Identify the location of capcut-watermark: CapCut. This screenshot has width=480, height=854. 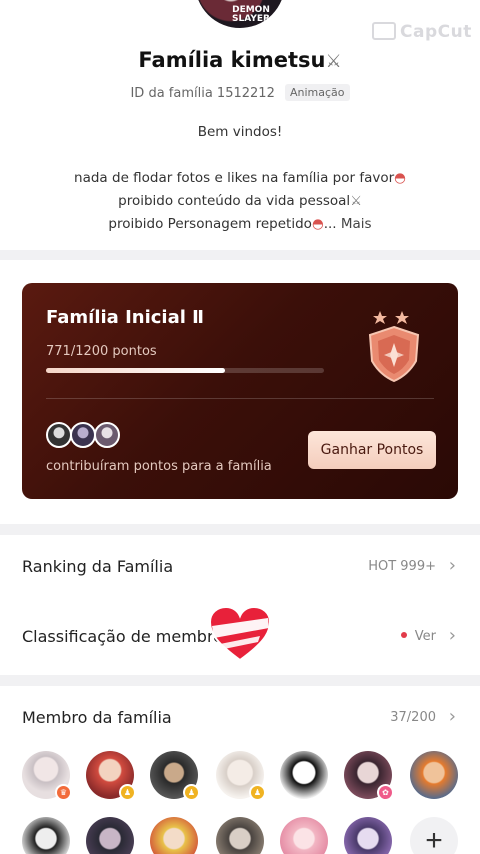
(422, 32).